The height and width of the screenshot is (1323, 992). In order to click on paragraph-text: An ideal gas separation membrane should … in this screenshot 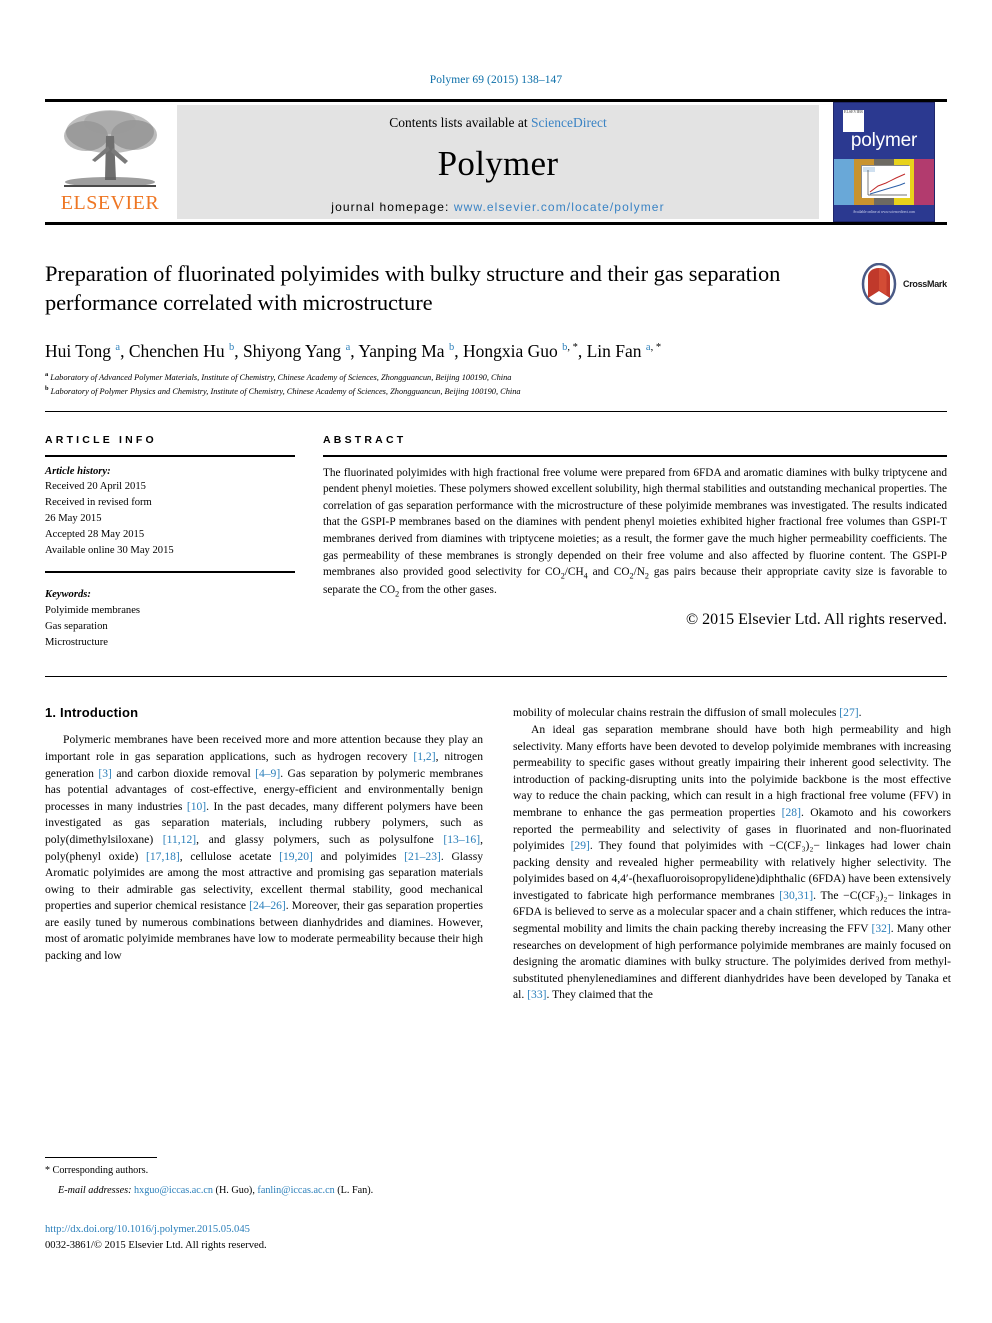, I will do `click(732, 771)`.